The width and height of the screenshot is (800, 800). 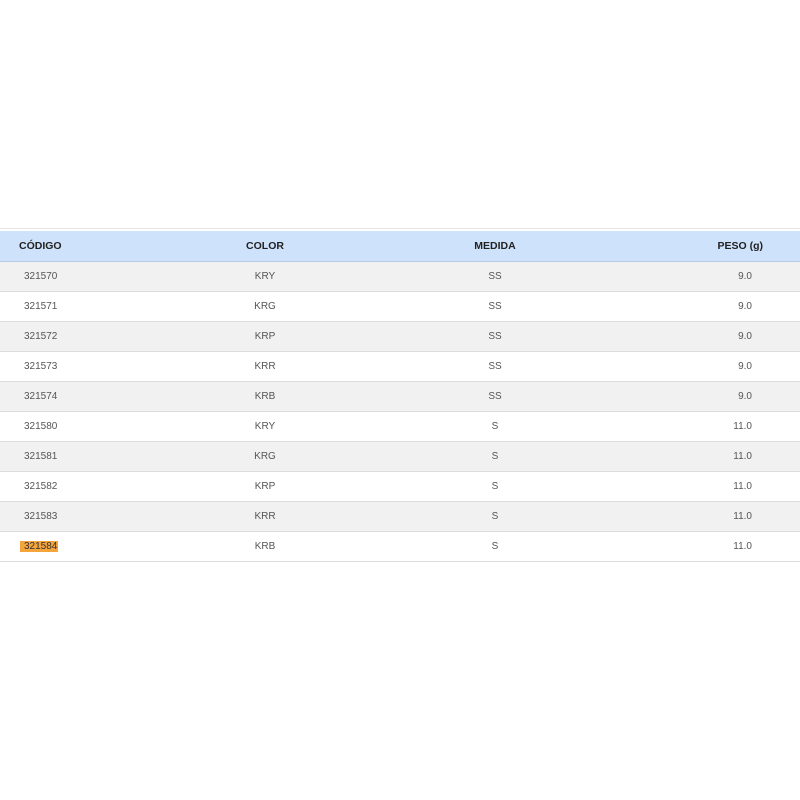 I want to click on table-row: 321570 KRY SS 9.0, so click(x=400, y=277).